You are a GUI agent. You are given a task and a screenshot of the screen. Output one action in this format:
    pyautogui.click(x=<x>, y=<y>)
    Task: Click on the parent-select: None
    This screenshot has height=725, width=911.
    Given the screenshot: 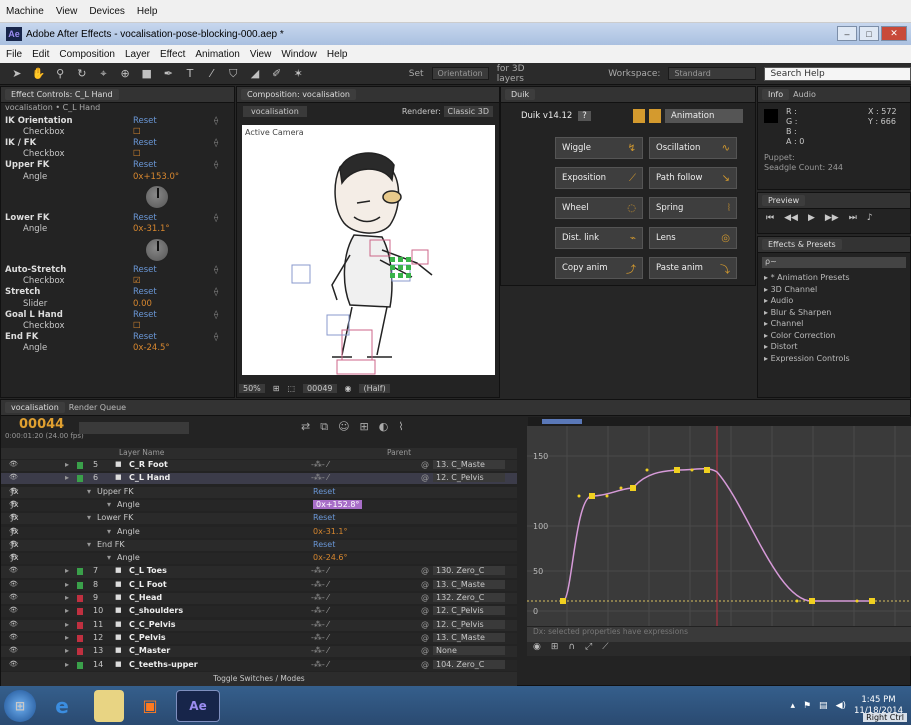 What is the action you would take?
    pyautogui.click(x=469, y=651)
    